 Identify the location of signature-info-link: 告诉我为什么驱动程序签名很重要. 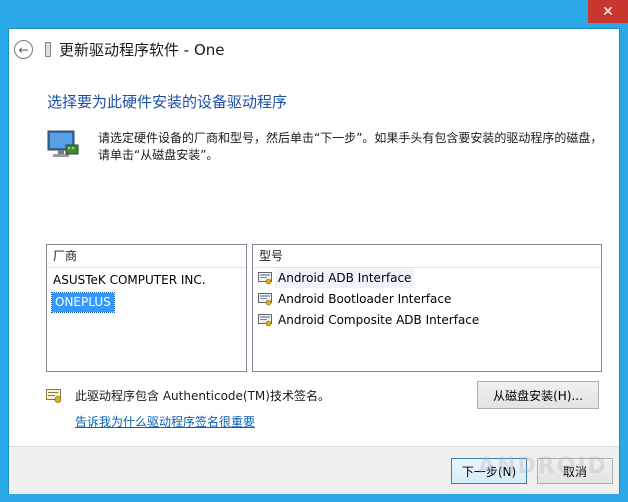
(165, 421).